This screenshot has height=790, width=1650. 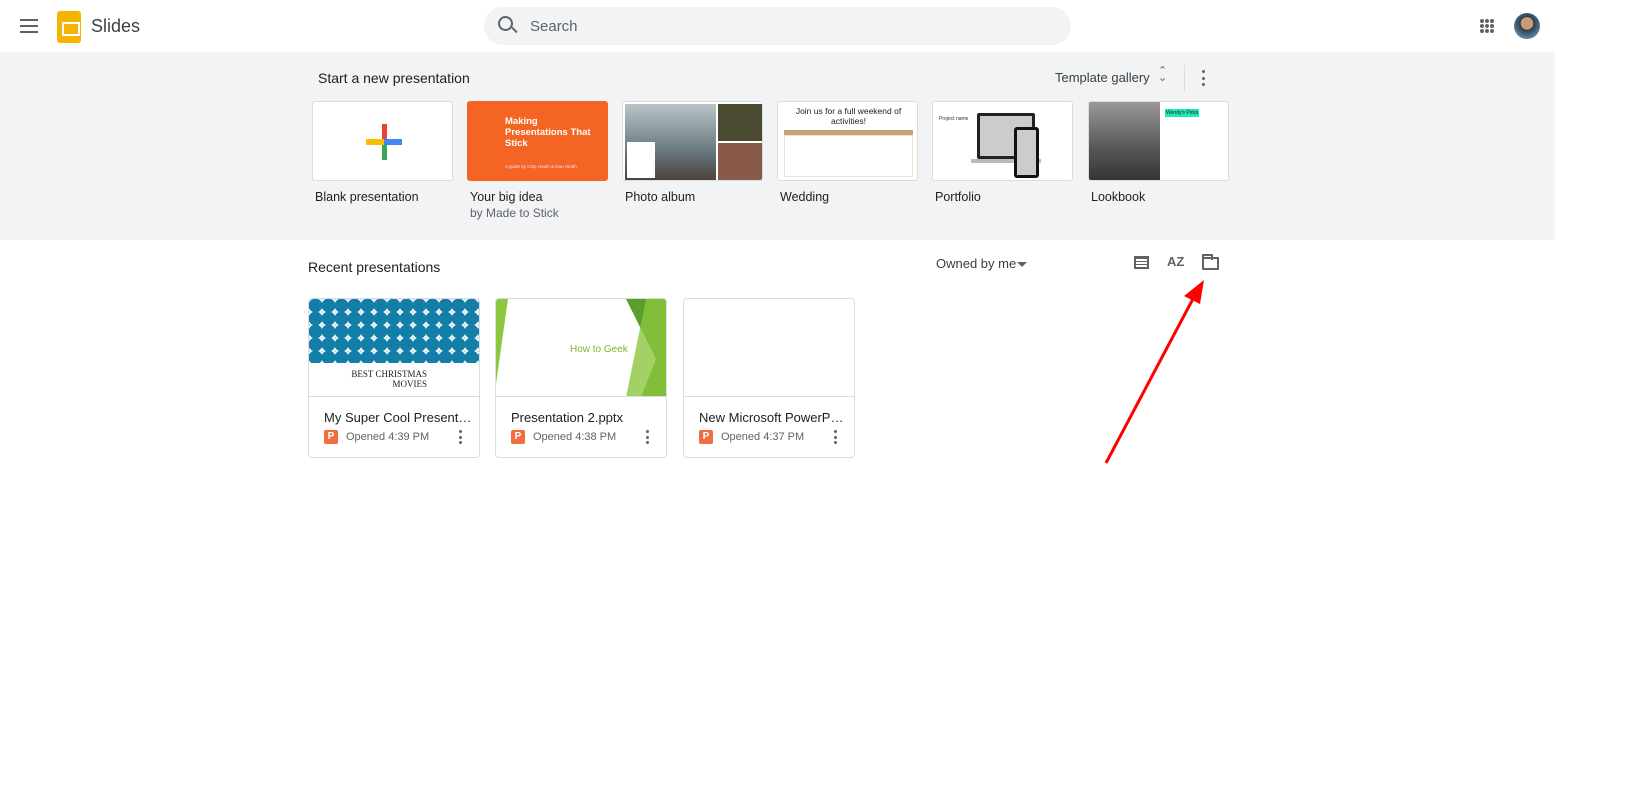 What do you see at coordinates (848, 156) in the screenshot?
I see `schedule-table` at bounding box center [848, 156].